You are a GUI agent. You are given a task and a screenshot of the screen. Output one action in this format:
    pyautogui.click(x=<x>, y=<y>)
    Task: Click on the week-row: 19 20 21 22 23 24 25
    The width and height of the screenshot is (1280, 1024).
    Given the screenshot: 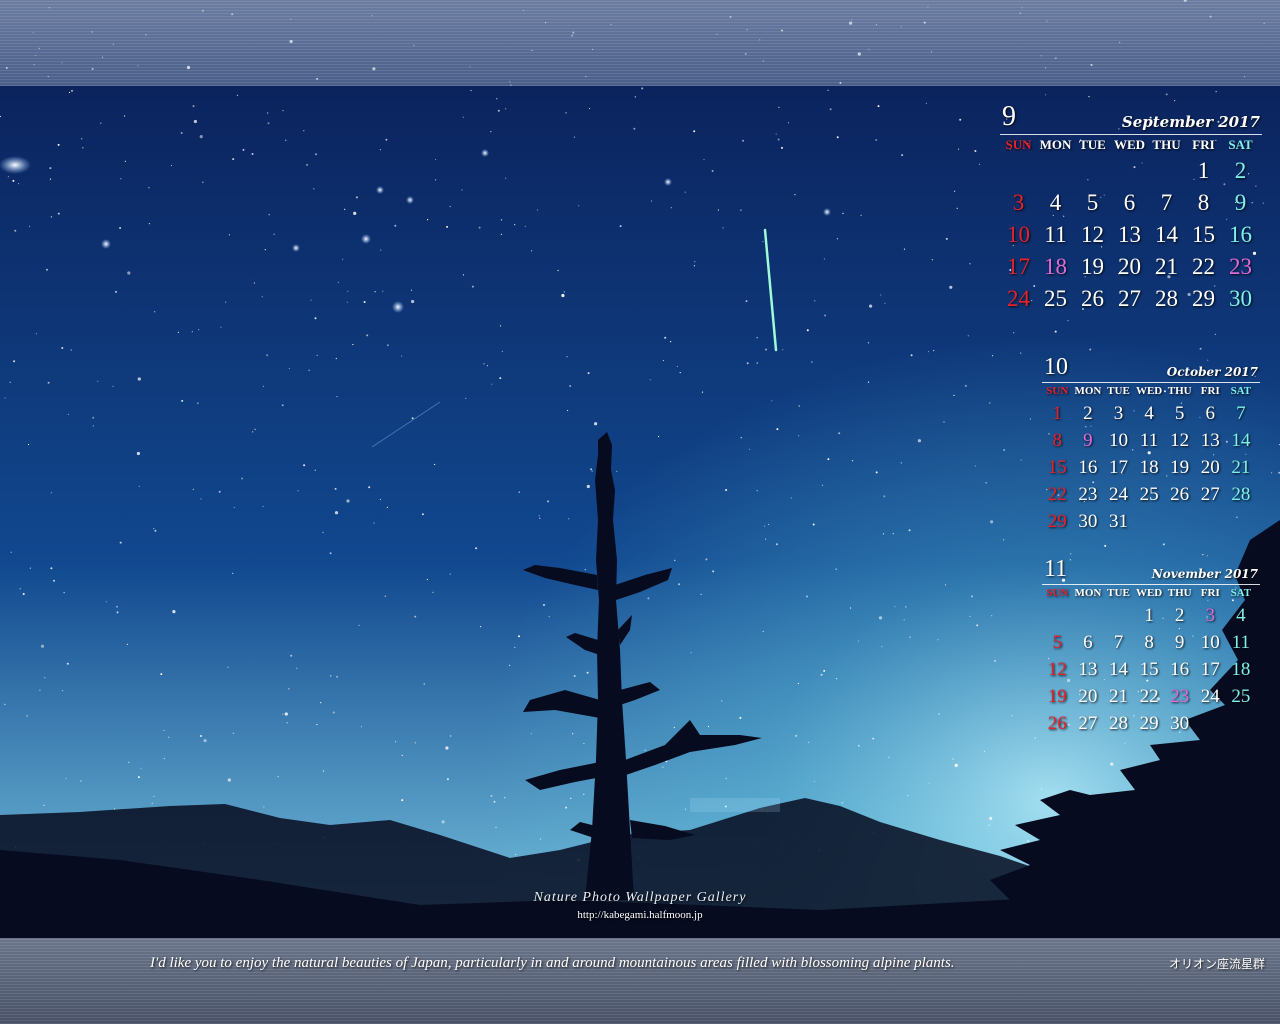 What is the action you would take?
    pyautogui.click(x=1151, y=696)
    